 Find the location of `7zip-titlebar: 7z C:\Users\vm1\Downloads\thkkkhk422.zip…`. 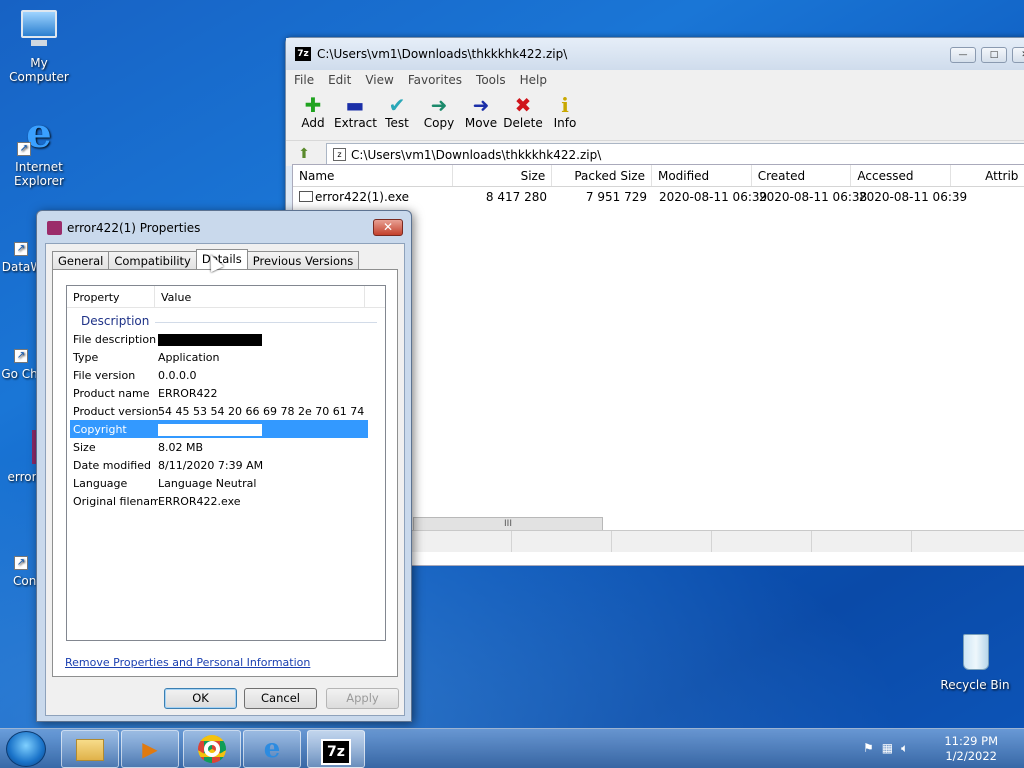

7zip-titlebar: 7z C:\Users\vm1\Downloads\thkkkhk422.zip… is located at coordinates (655, 54).